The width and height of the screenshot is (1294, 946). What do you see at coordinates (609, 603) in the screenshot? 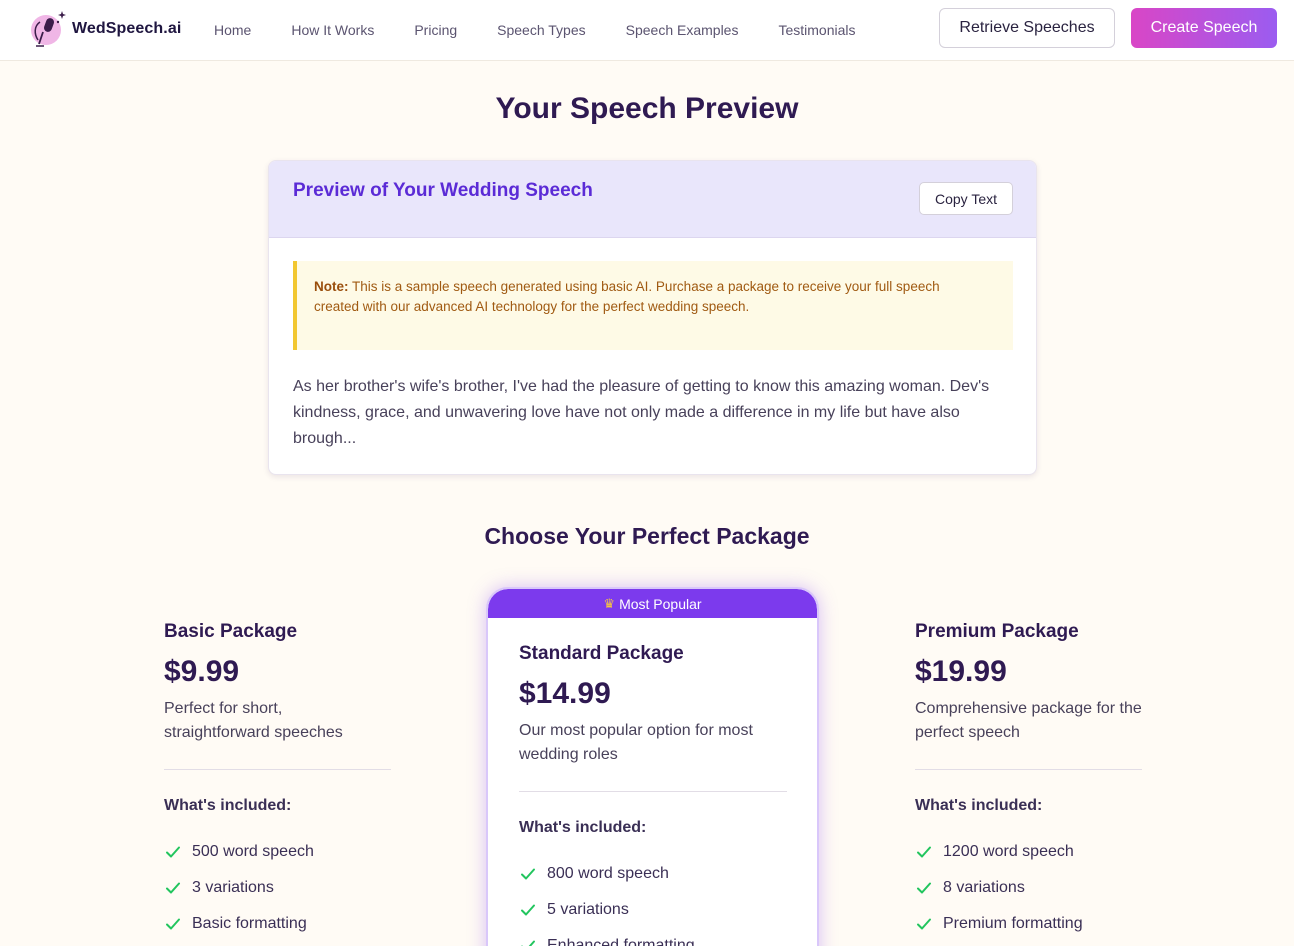
I see `crown-icon: ♛` at bounding box center [609, 603].